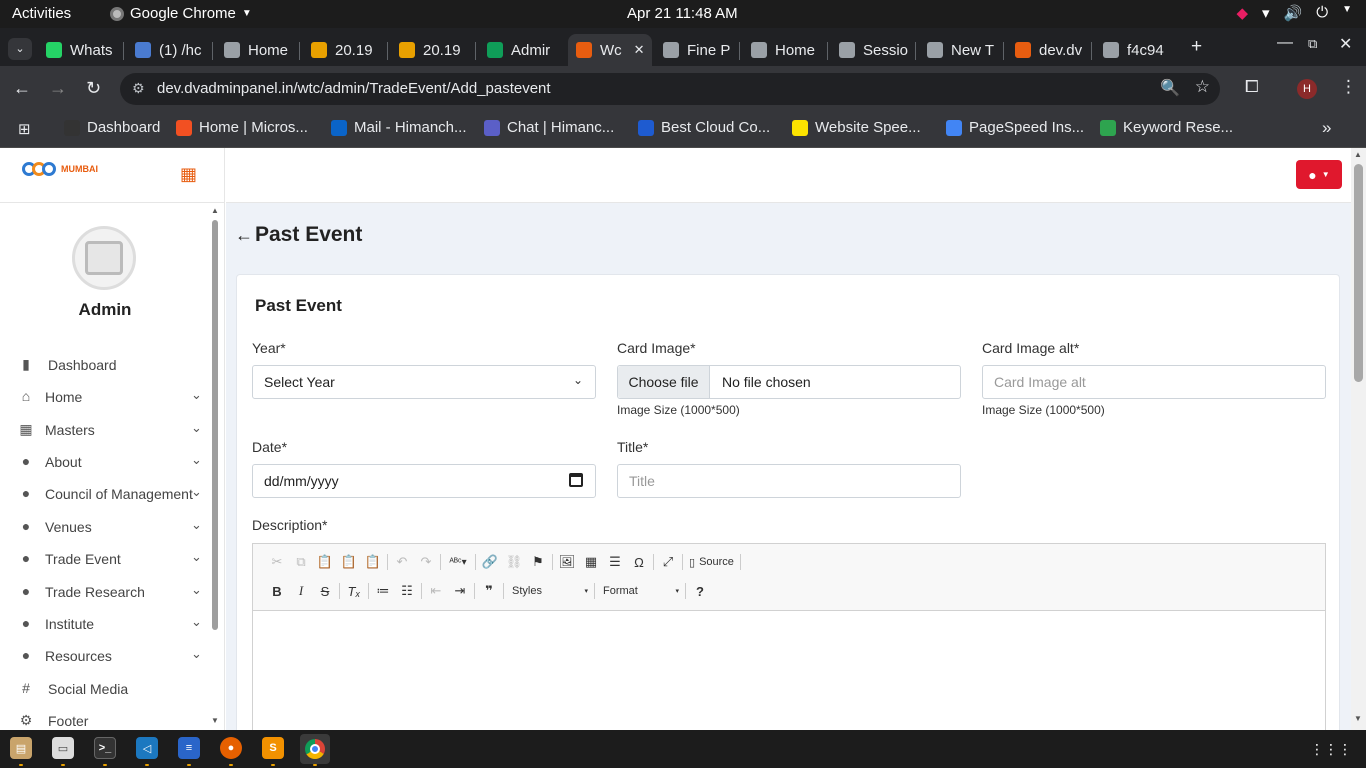 The image size is (1366, 768). I want to click on special-char-icon: Ω, so click(639, 562).